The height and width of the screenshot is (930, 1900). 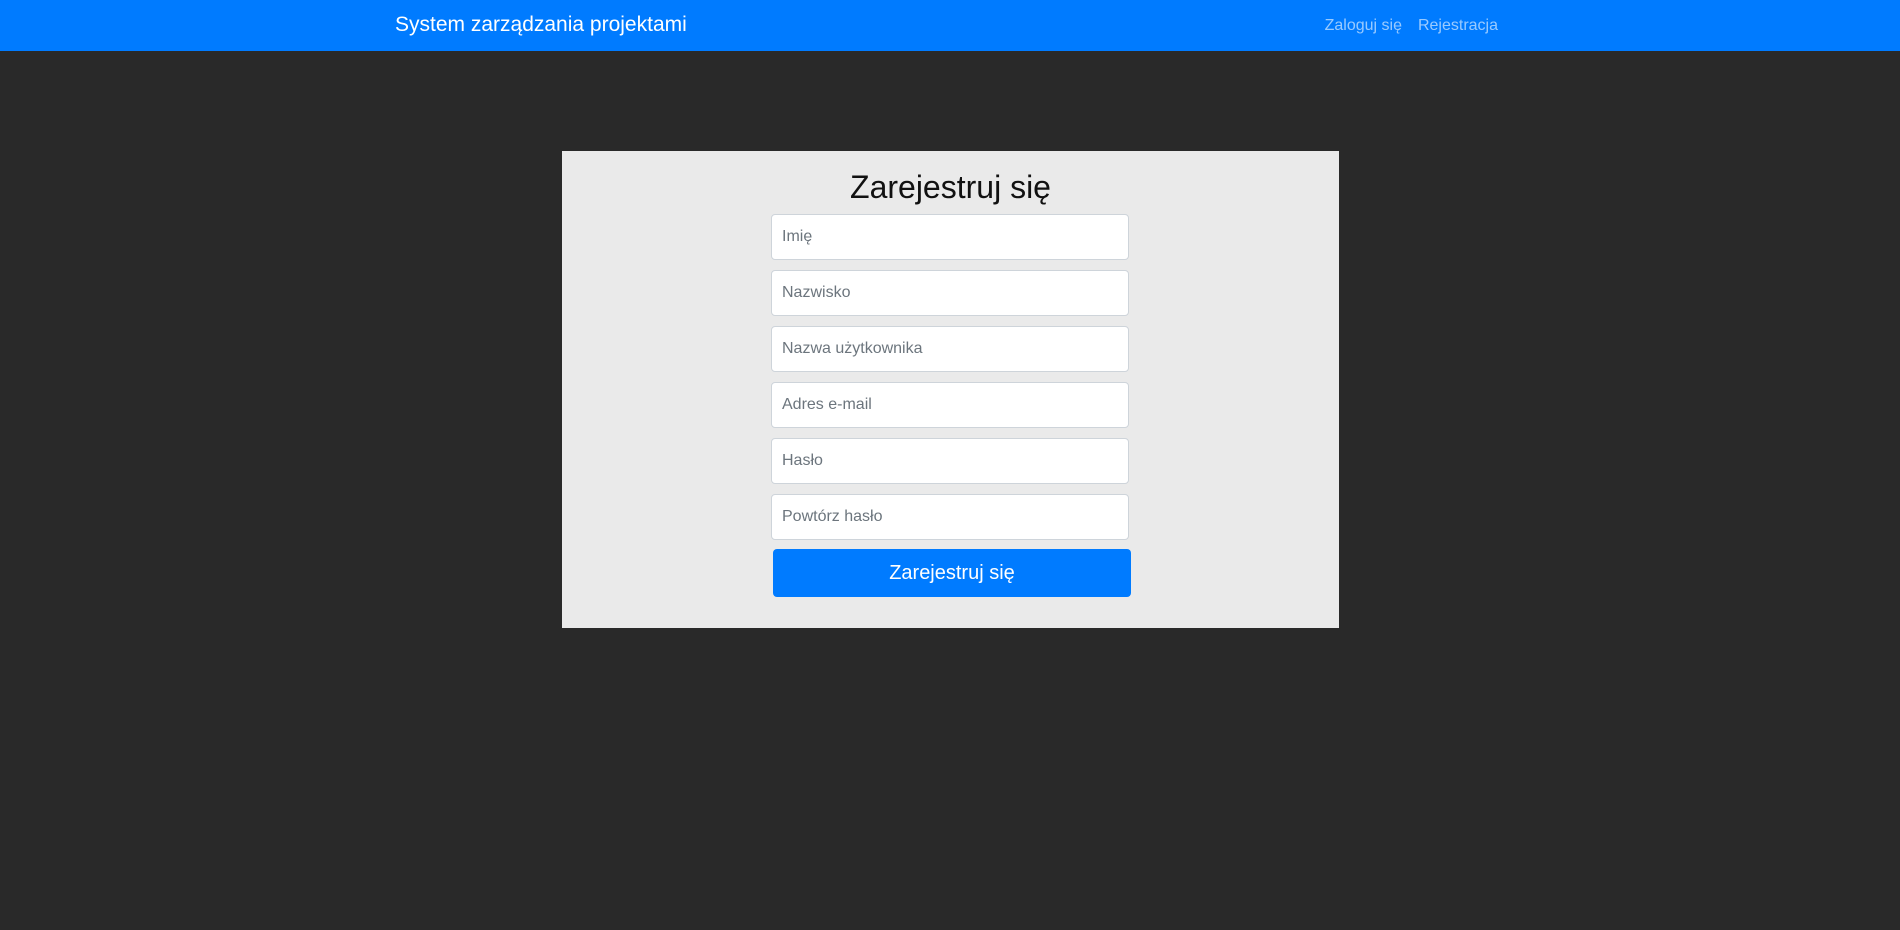 What do you see at coordinates (950, 461) in the screenshot?
I see `password-input` at bounding box center [950, 461].